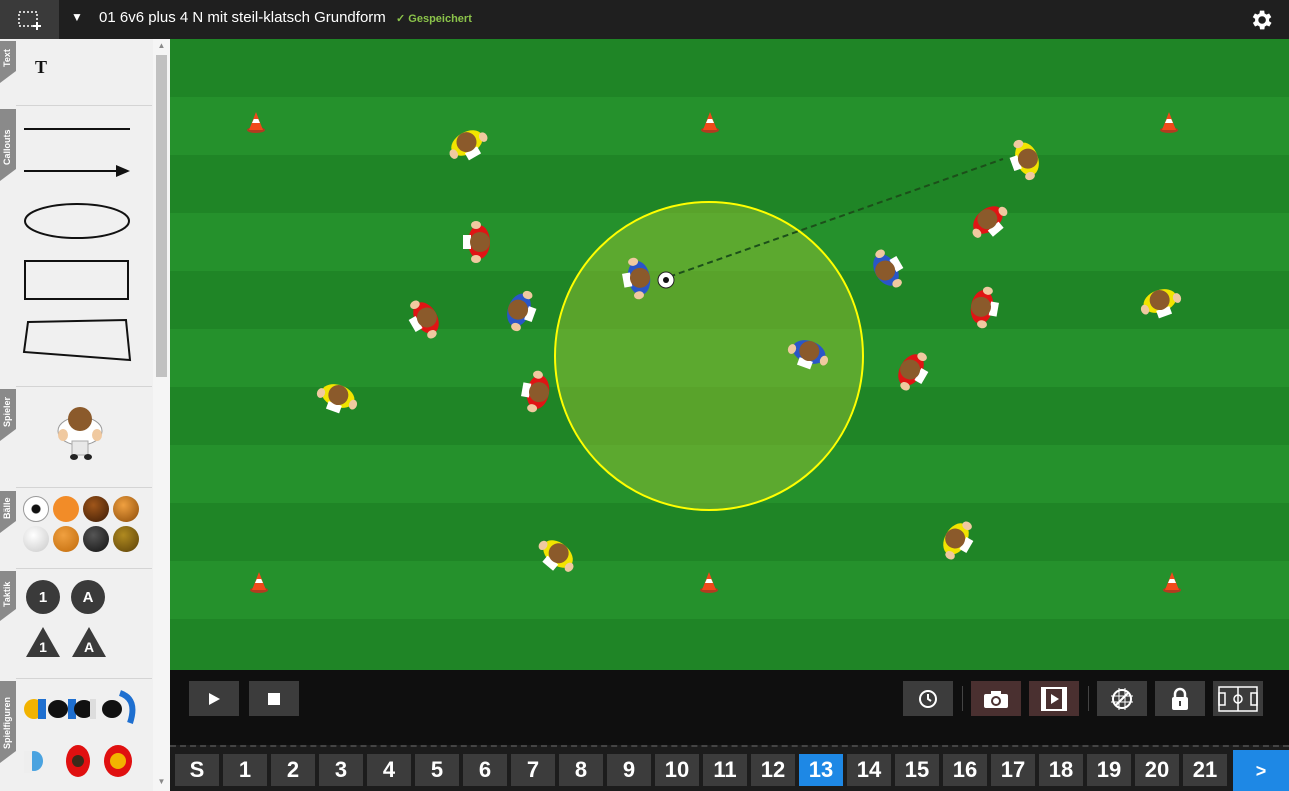 Image resolution: width=1289 pixels, height=791 pixels. What do you see at coordinates (197, 770) in the screenshot?
I see `frame-button-S: S` at bounding box center [197, 770].